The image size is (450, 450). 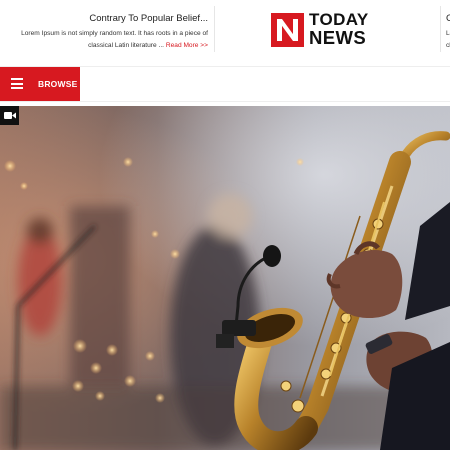 What do you see at coordinates (287, 30) in the screenshot?
I see `logo-n-mark-icon` at bounding box center [287, 30].